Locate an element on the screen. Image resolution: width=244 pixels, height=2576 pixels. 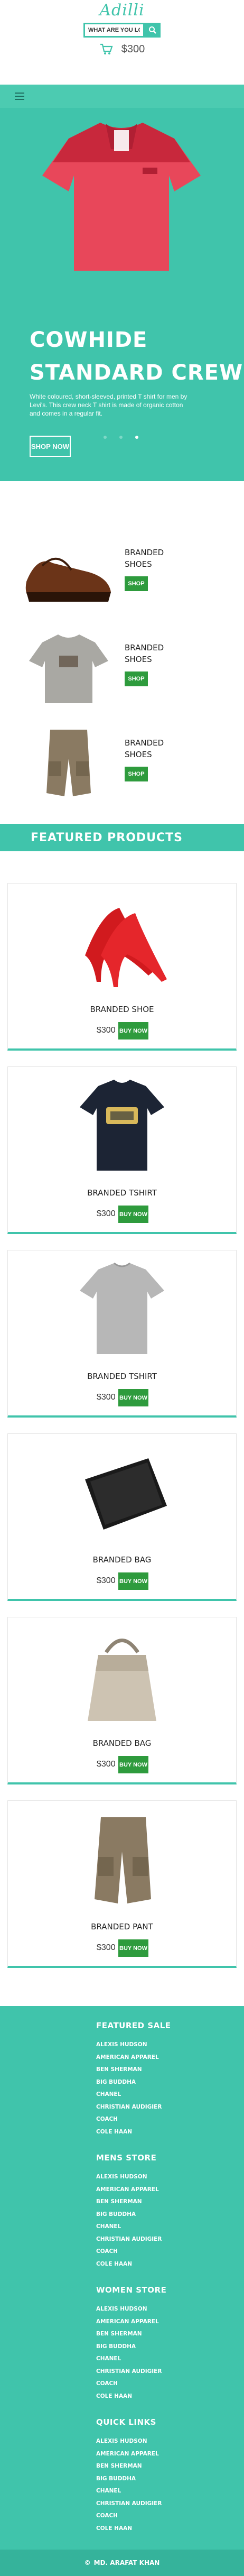
footer-heading: QUICK LINKS is located at coordinates (126, 2422).